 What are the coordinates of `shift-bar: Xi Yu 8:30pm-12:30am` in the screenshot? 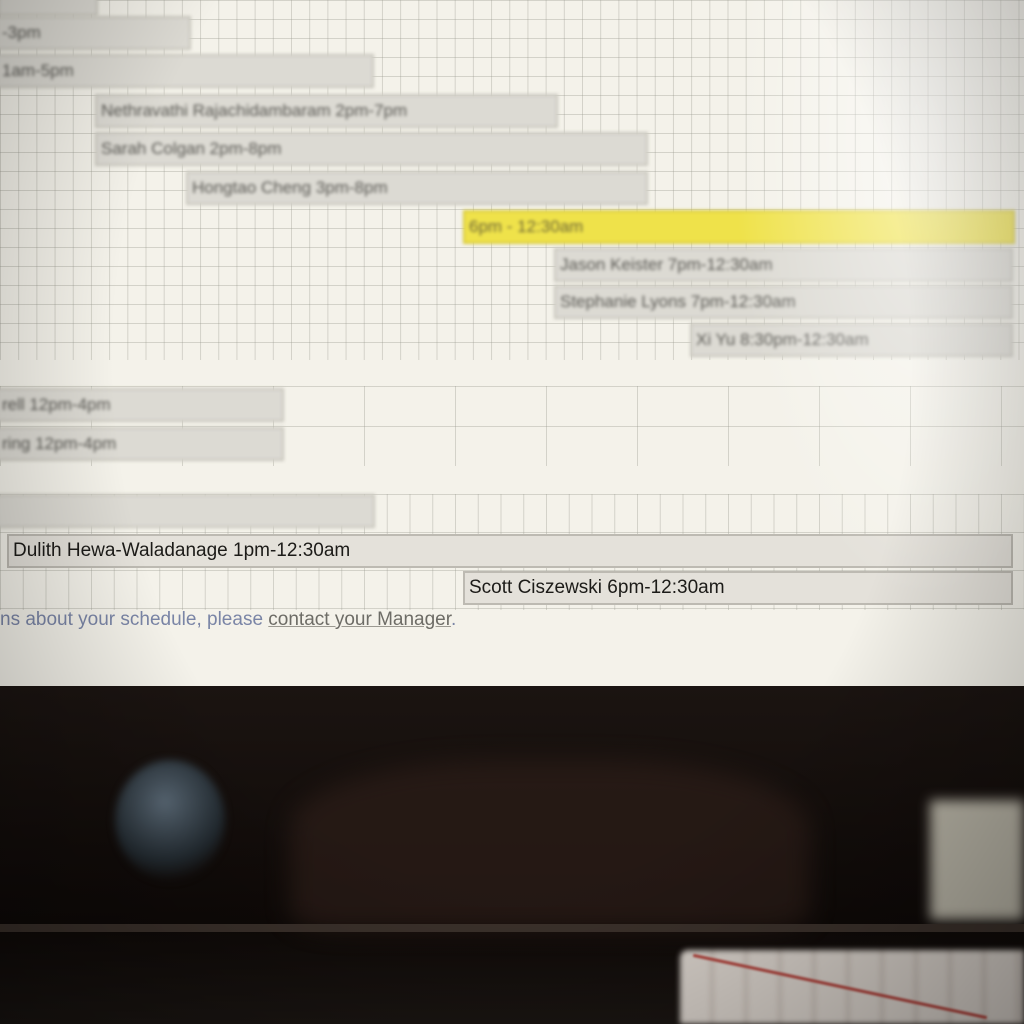 It's located at (851, 340).